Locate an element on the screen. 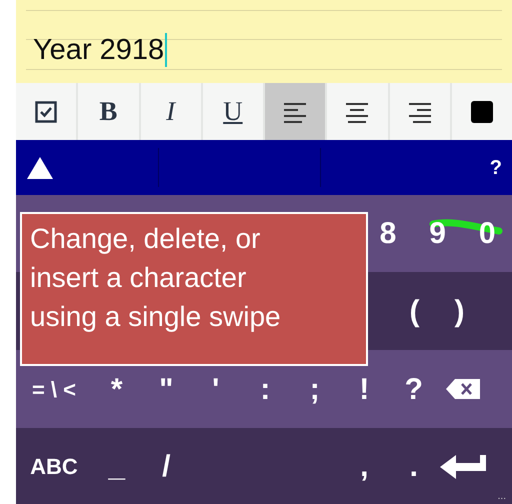  key: / is located at coordinates (166, 466).